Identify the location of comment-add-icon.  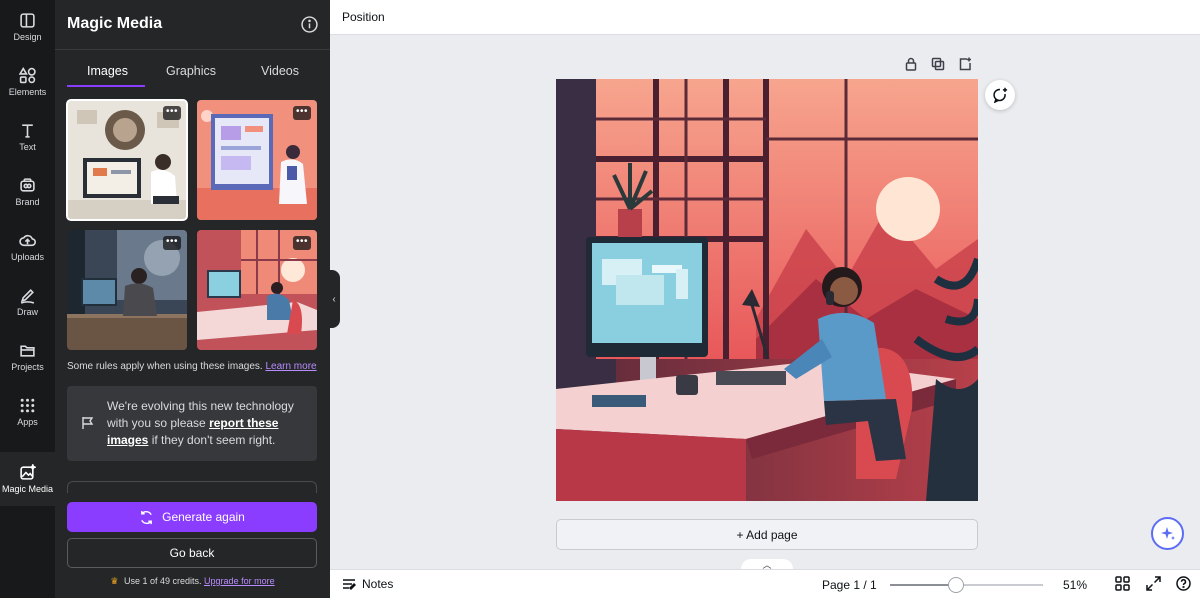
(1000, 95).